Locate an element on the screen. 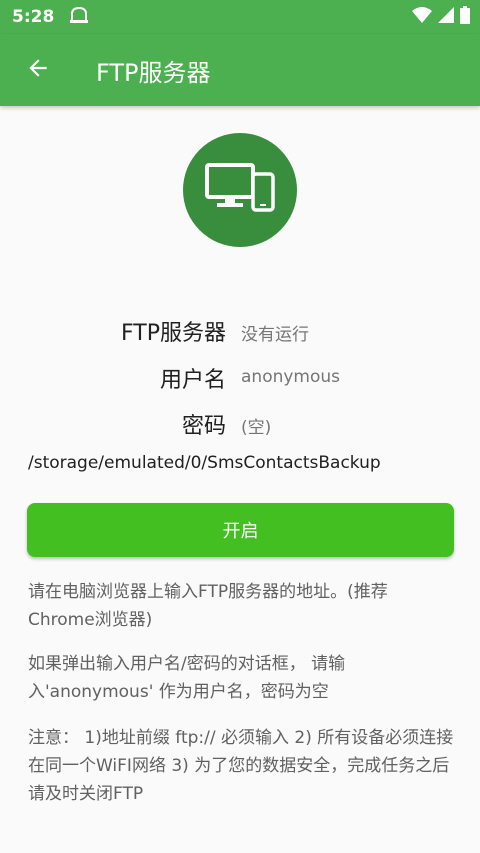 The height and width of the screenshot is (853, 480). devices-hero is located at coordinates (240, 190).